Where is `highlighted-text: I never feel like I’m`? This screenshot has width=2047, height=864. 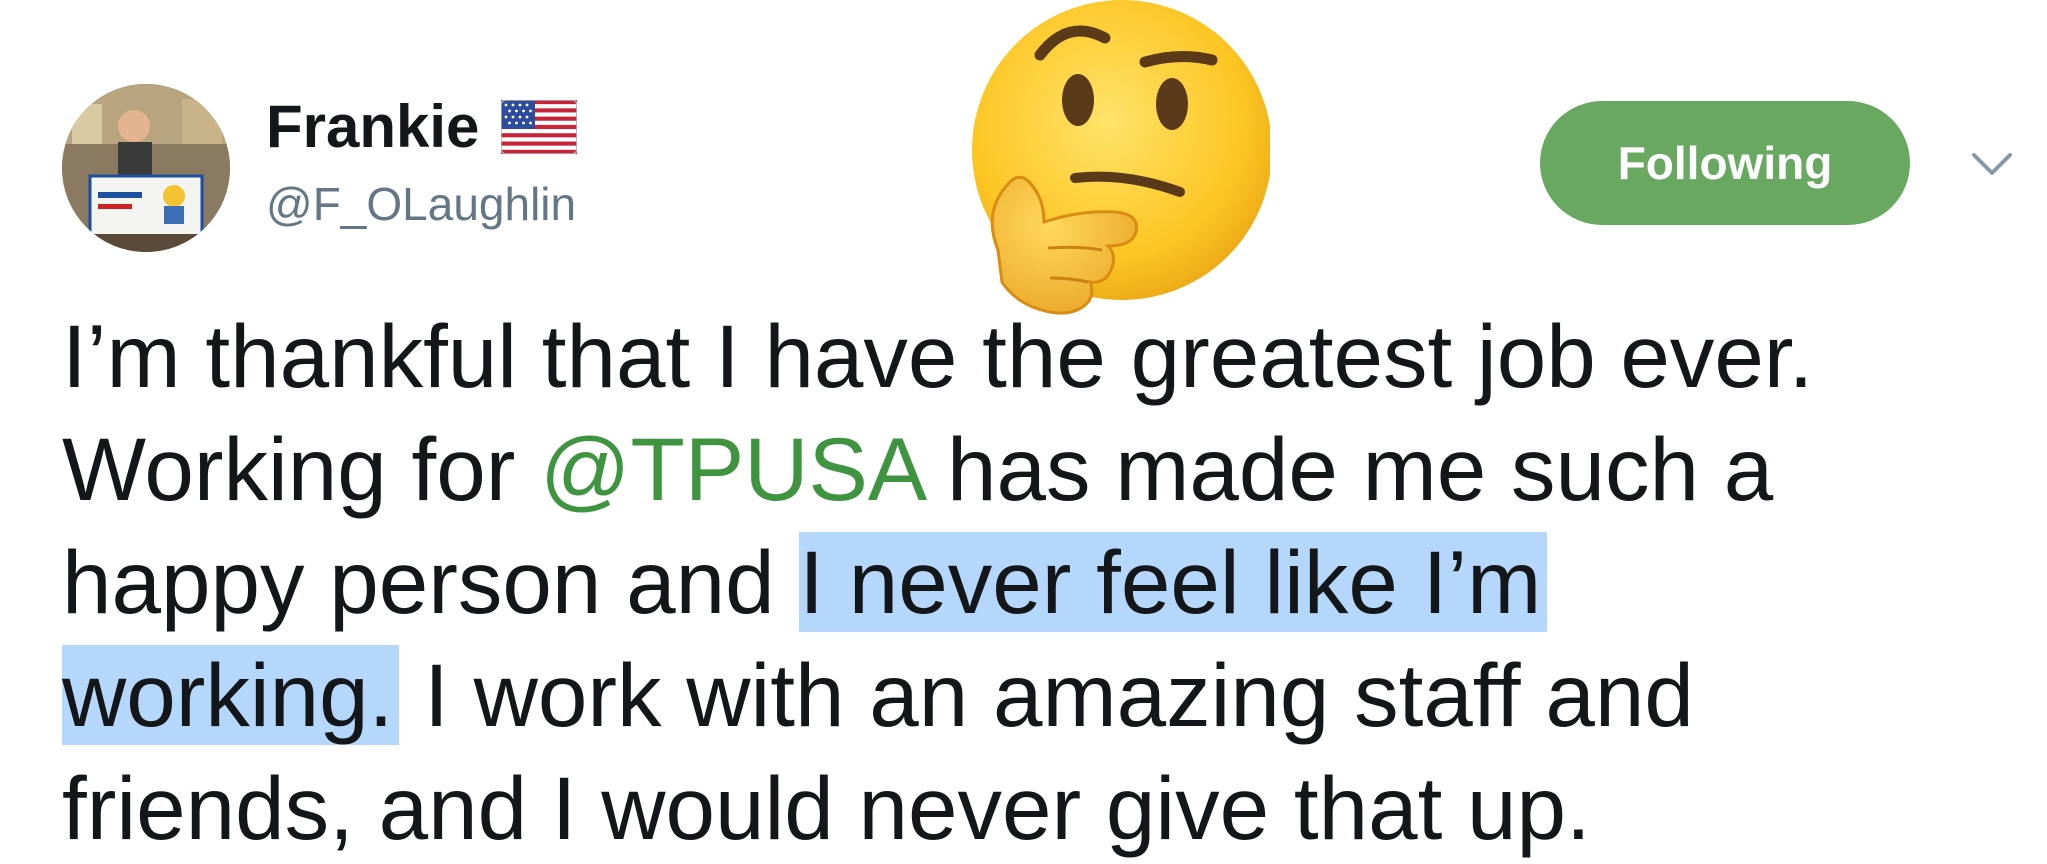
highlighted-text: I never feel like I’m is located at coordinates (1173, 582).